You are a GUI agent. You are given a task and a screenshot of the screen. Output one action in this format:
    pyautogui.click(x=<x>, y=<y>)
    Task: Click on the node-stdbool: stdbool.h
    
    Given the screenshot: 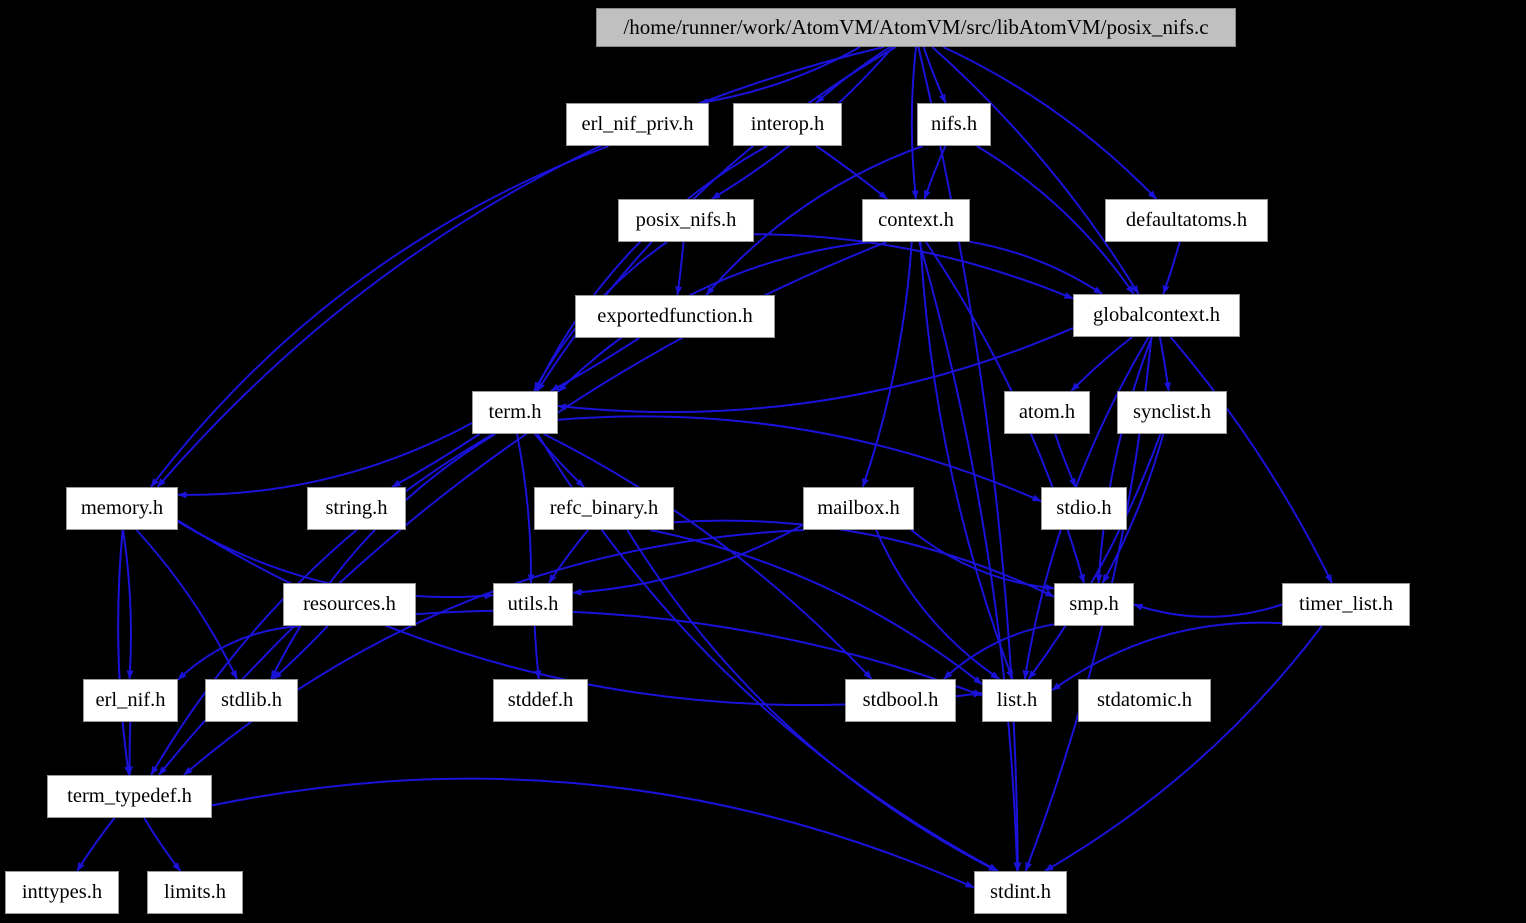 What is the action you would take?
    pyautogui.click(x=900, y=700)
    